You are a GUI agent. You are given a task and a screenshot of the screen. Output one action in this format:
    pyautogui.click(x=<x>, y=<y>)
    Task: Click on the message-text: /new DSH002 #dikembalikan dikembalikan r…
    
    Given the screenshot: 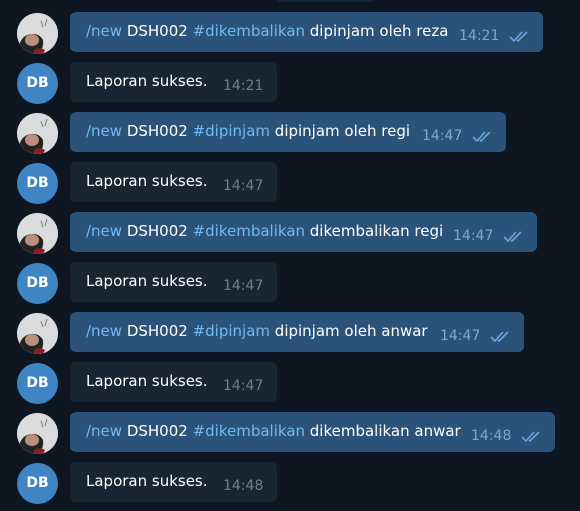 What is the action you would take?
    pyautogui.click(x=264, y=231)
    